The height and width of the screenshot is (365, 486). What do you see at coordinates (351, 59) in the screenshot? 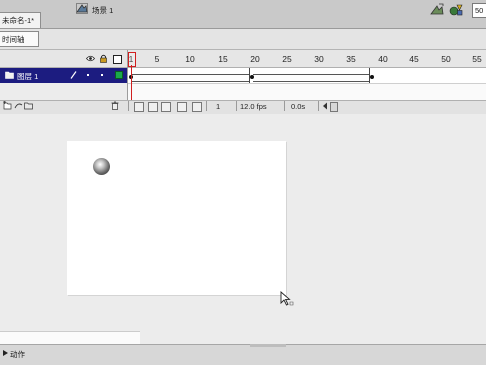
I see `frame-number: 35` at bounding box center [351, 59].